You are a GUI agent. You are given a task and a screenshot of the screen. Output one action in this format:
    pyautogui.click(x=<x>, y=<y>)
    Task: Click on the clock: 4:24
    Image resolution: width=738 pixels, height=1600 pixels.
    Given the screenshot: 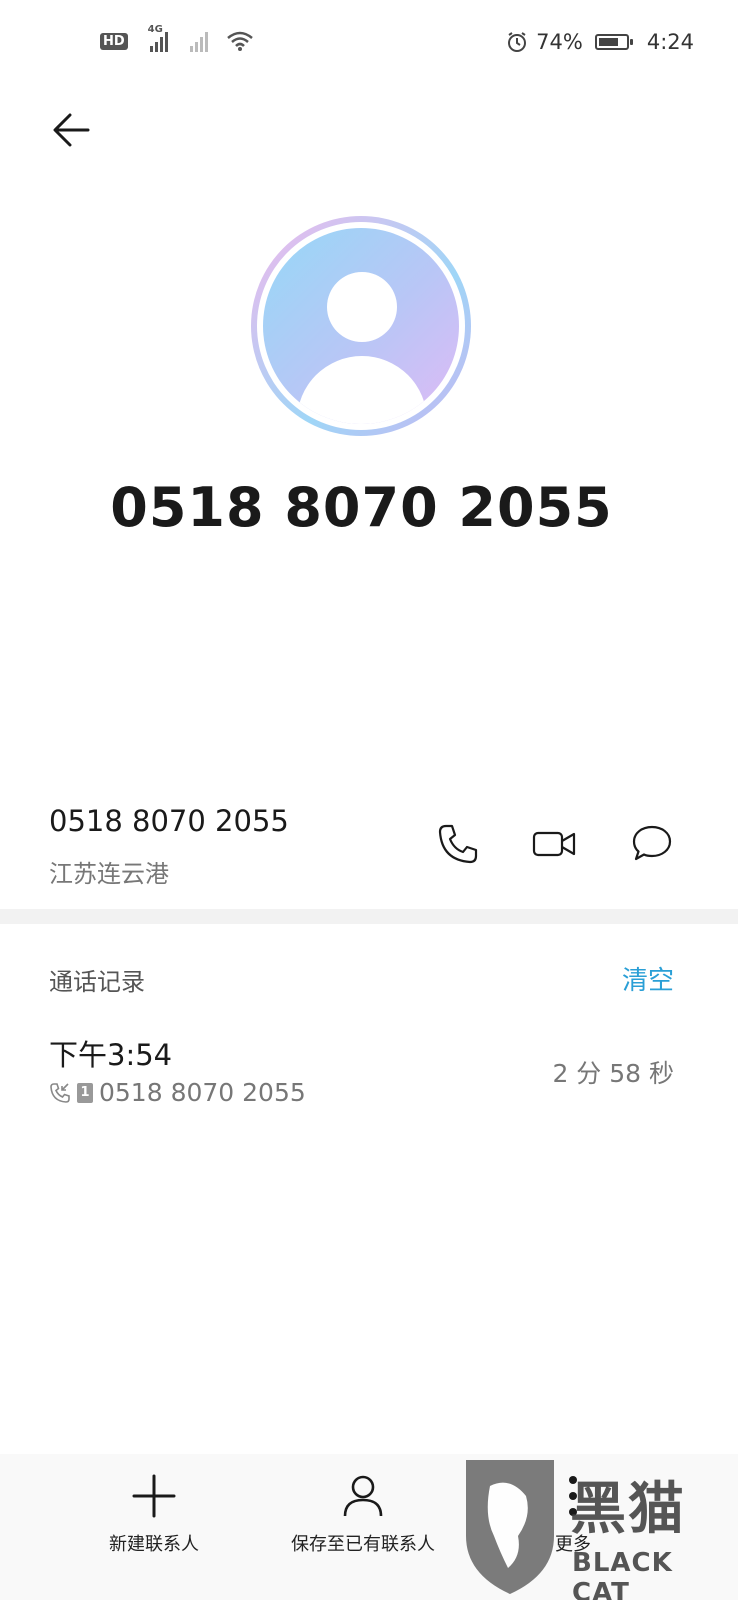 What is the action you would take?
    pyautogui.click(x=670, y=42)
    